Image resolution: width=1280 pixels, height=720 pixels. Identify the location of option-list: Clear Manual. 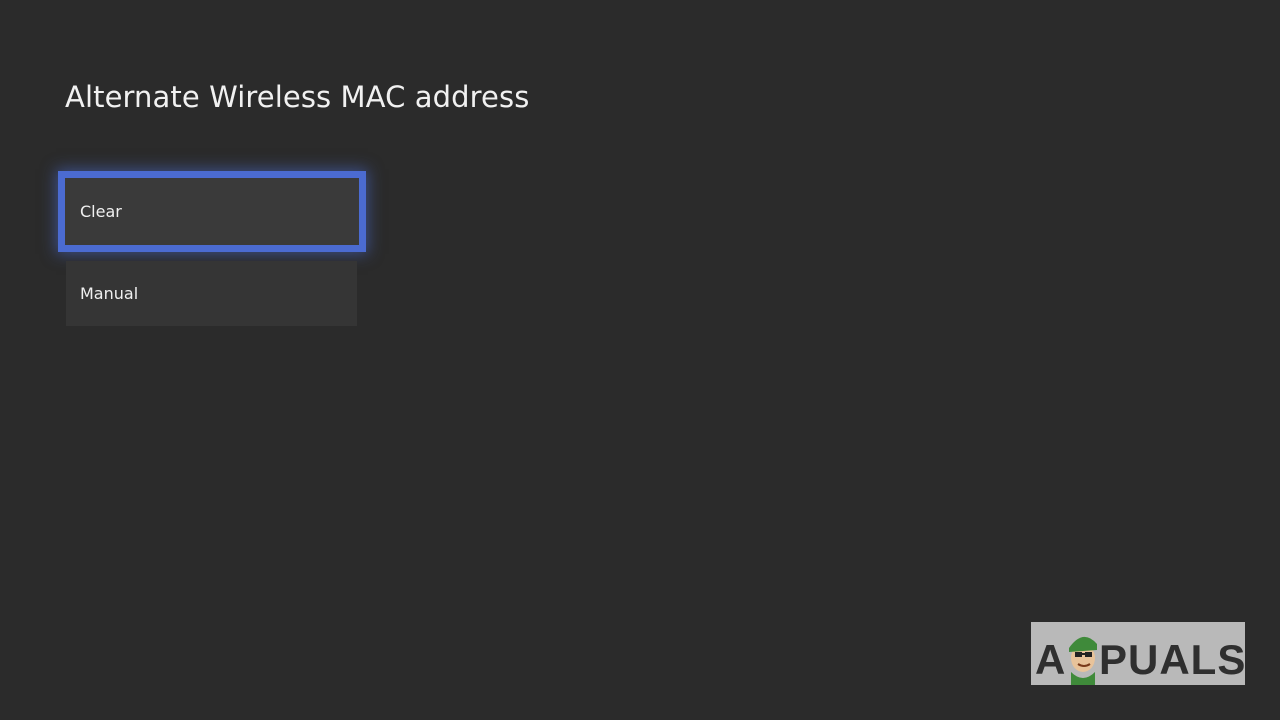
(212, 248).